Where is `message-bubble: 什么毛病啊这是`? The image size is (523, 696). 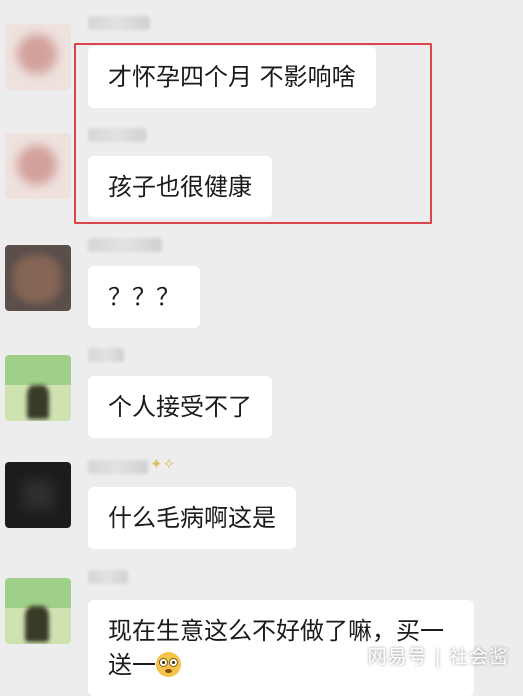 message-bubble: 什么毛病啊这是 is located at coordinates (192, 518).